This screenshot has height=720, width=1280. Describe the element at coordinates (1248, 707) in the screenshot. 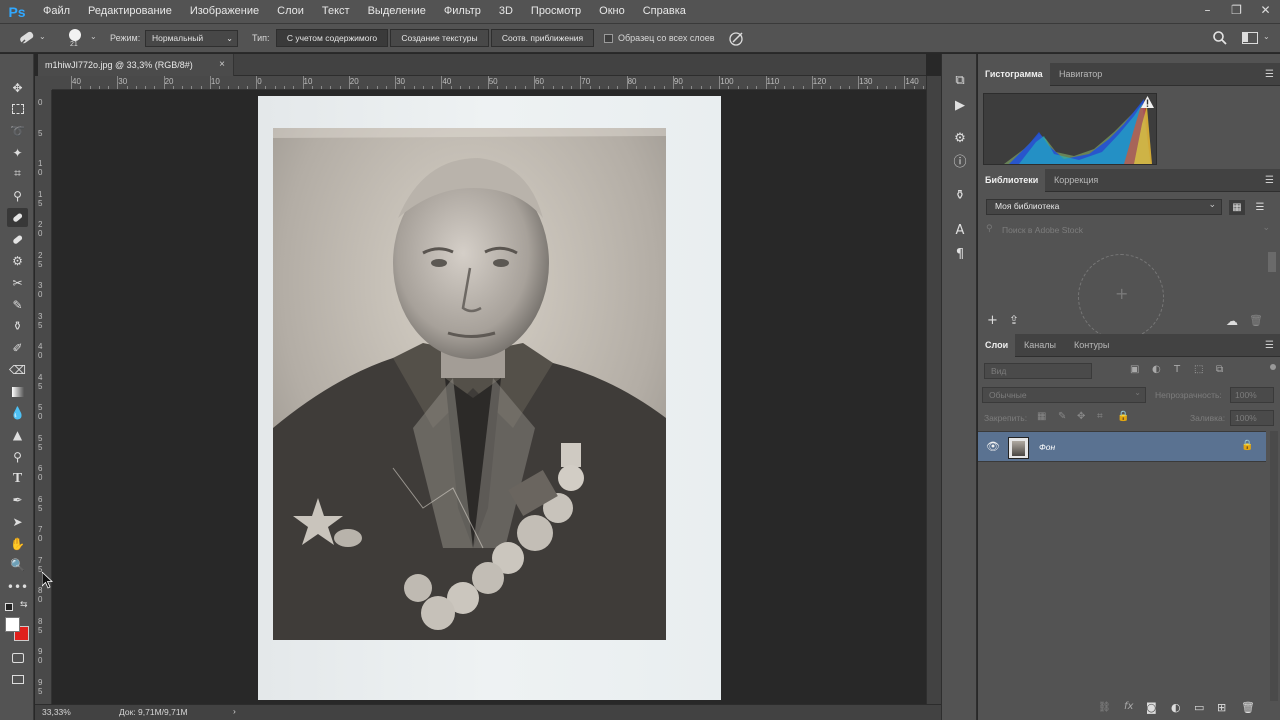

I see `delete-layer-icon: 🗑` at that location.